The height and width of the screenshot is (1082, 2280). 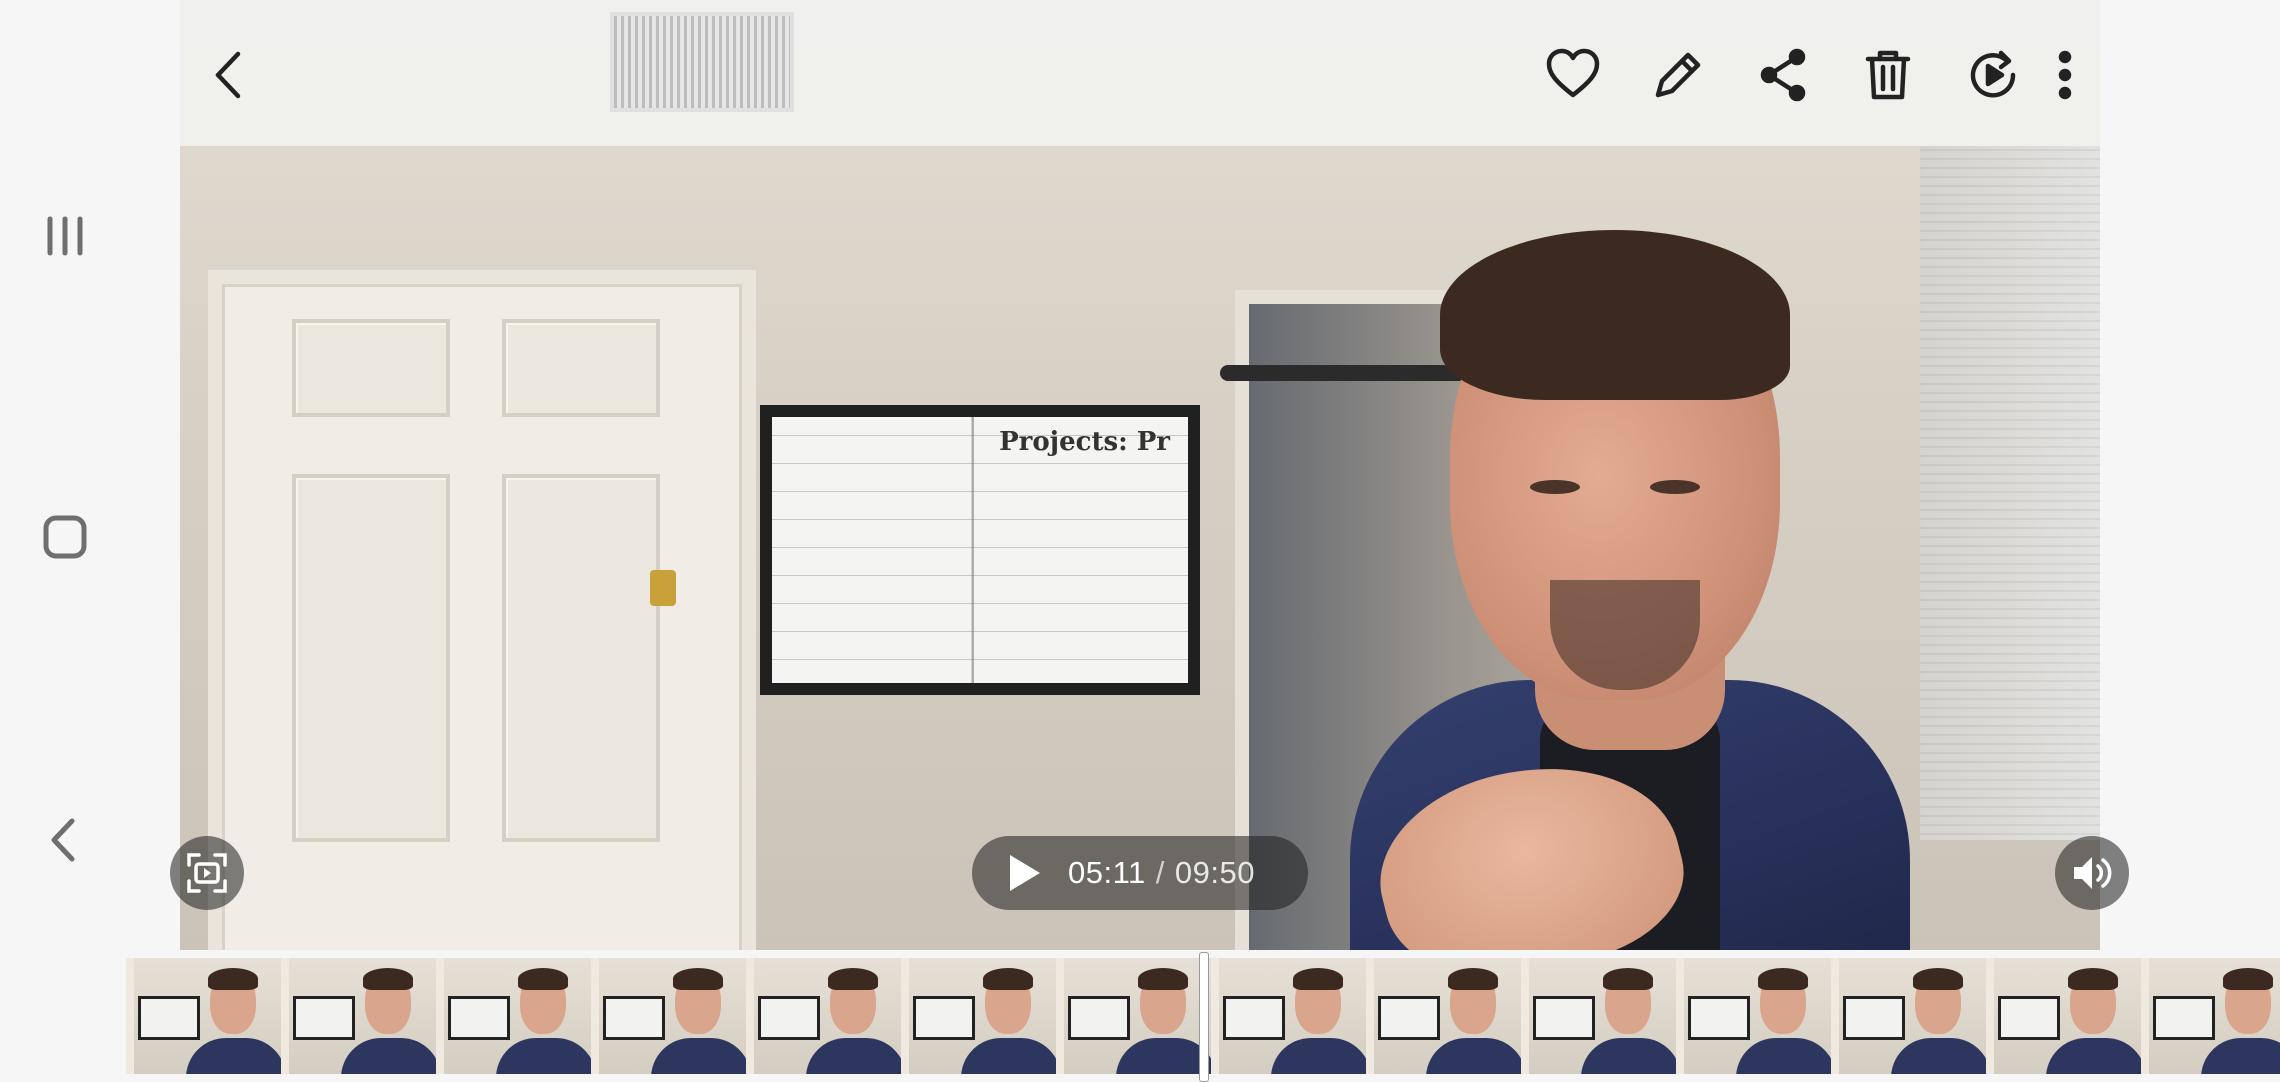 What do you see at coordinates (2010, 490) in the screenshot?
I see `window-blind` at bounding box center [2010, 490].